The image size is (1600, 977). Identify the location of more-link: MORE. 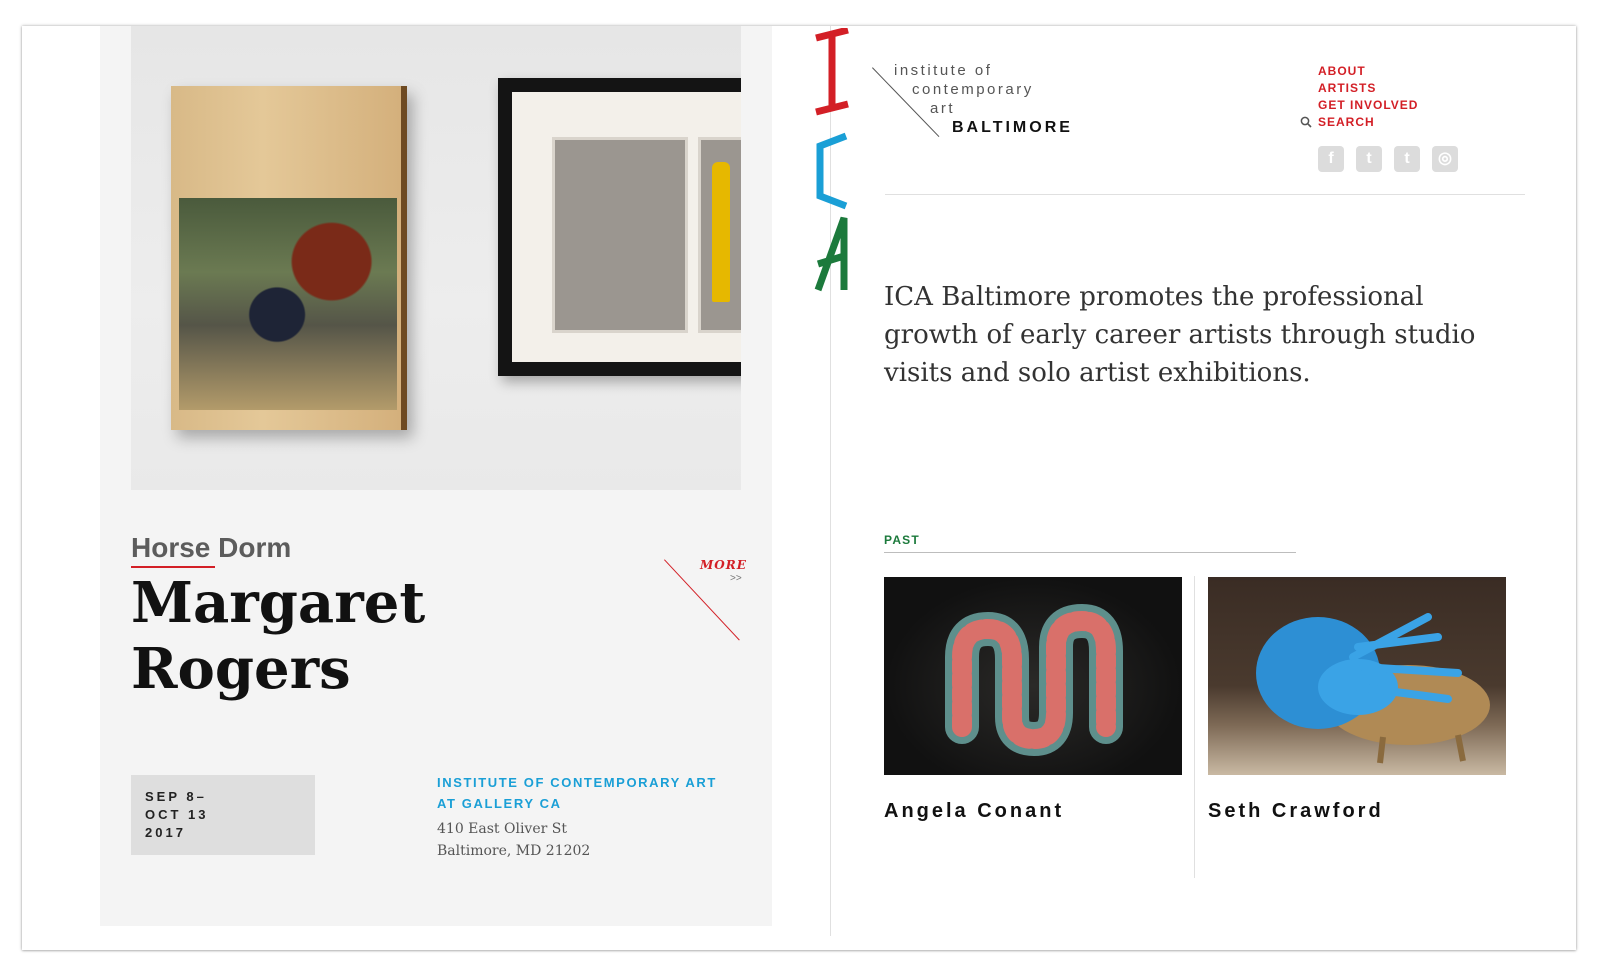
(723, 565).